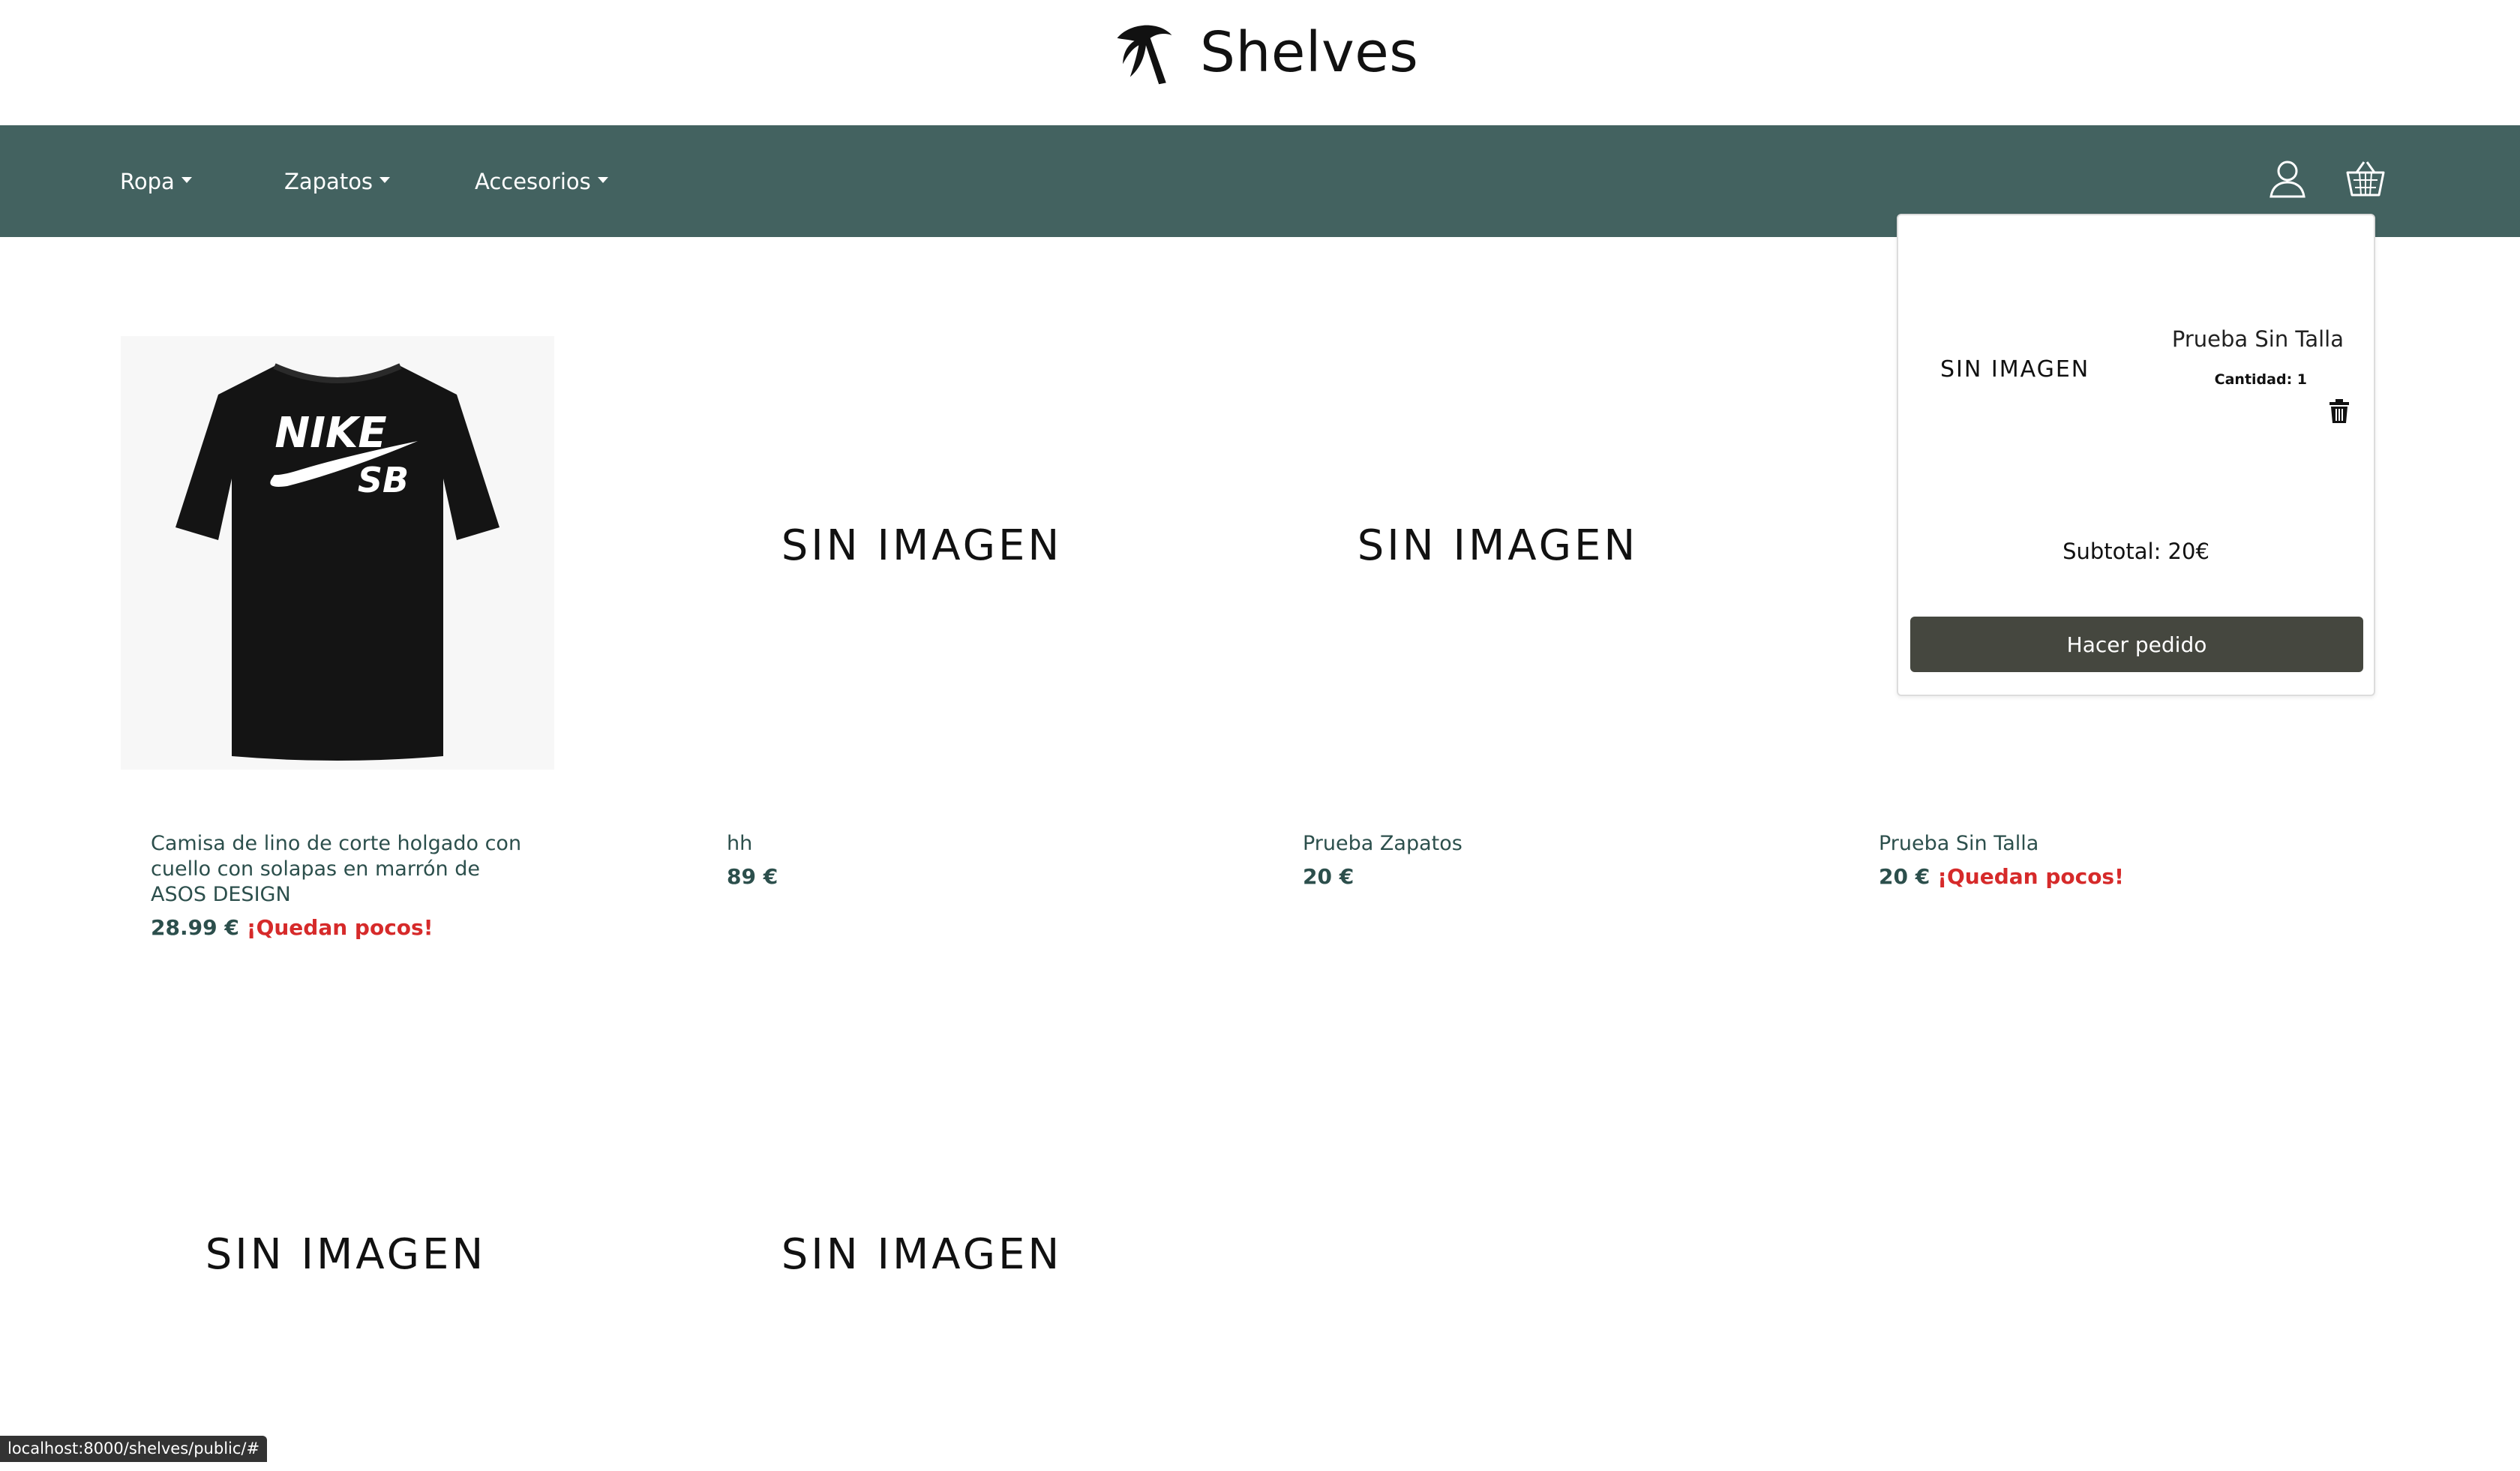 The image size is (2520, 1471). I want to click on price-row: 89 €, so click(922, 876).